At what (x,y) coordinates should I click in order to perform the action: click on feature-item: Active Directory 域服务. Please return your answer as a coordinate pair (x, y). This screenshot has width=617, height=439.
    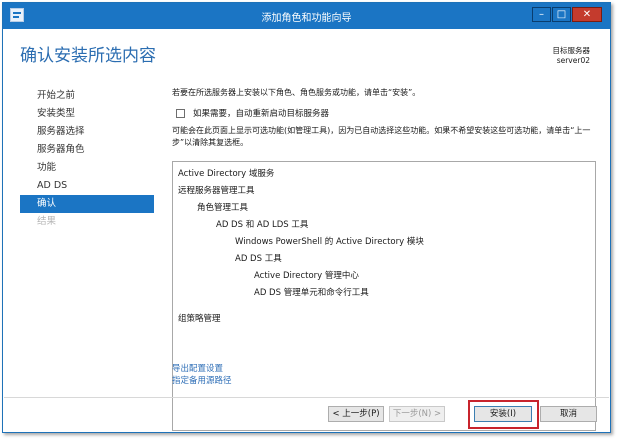
    Looking at the image, I should click on (226, 174).